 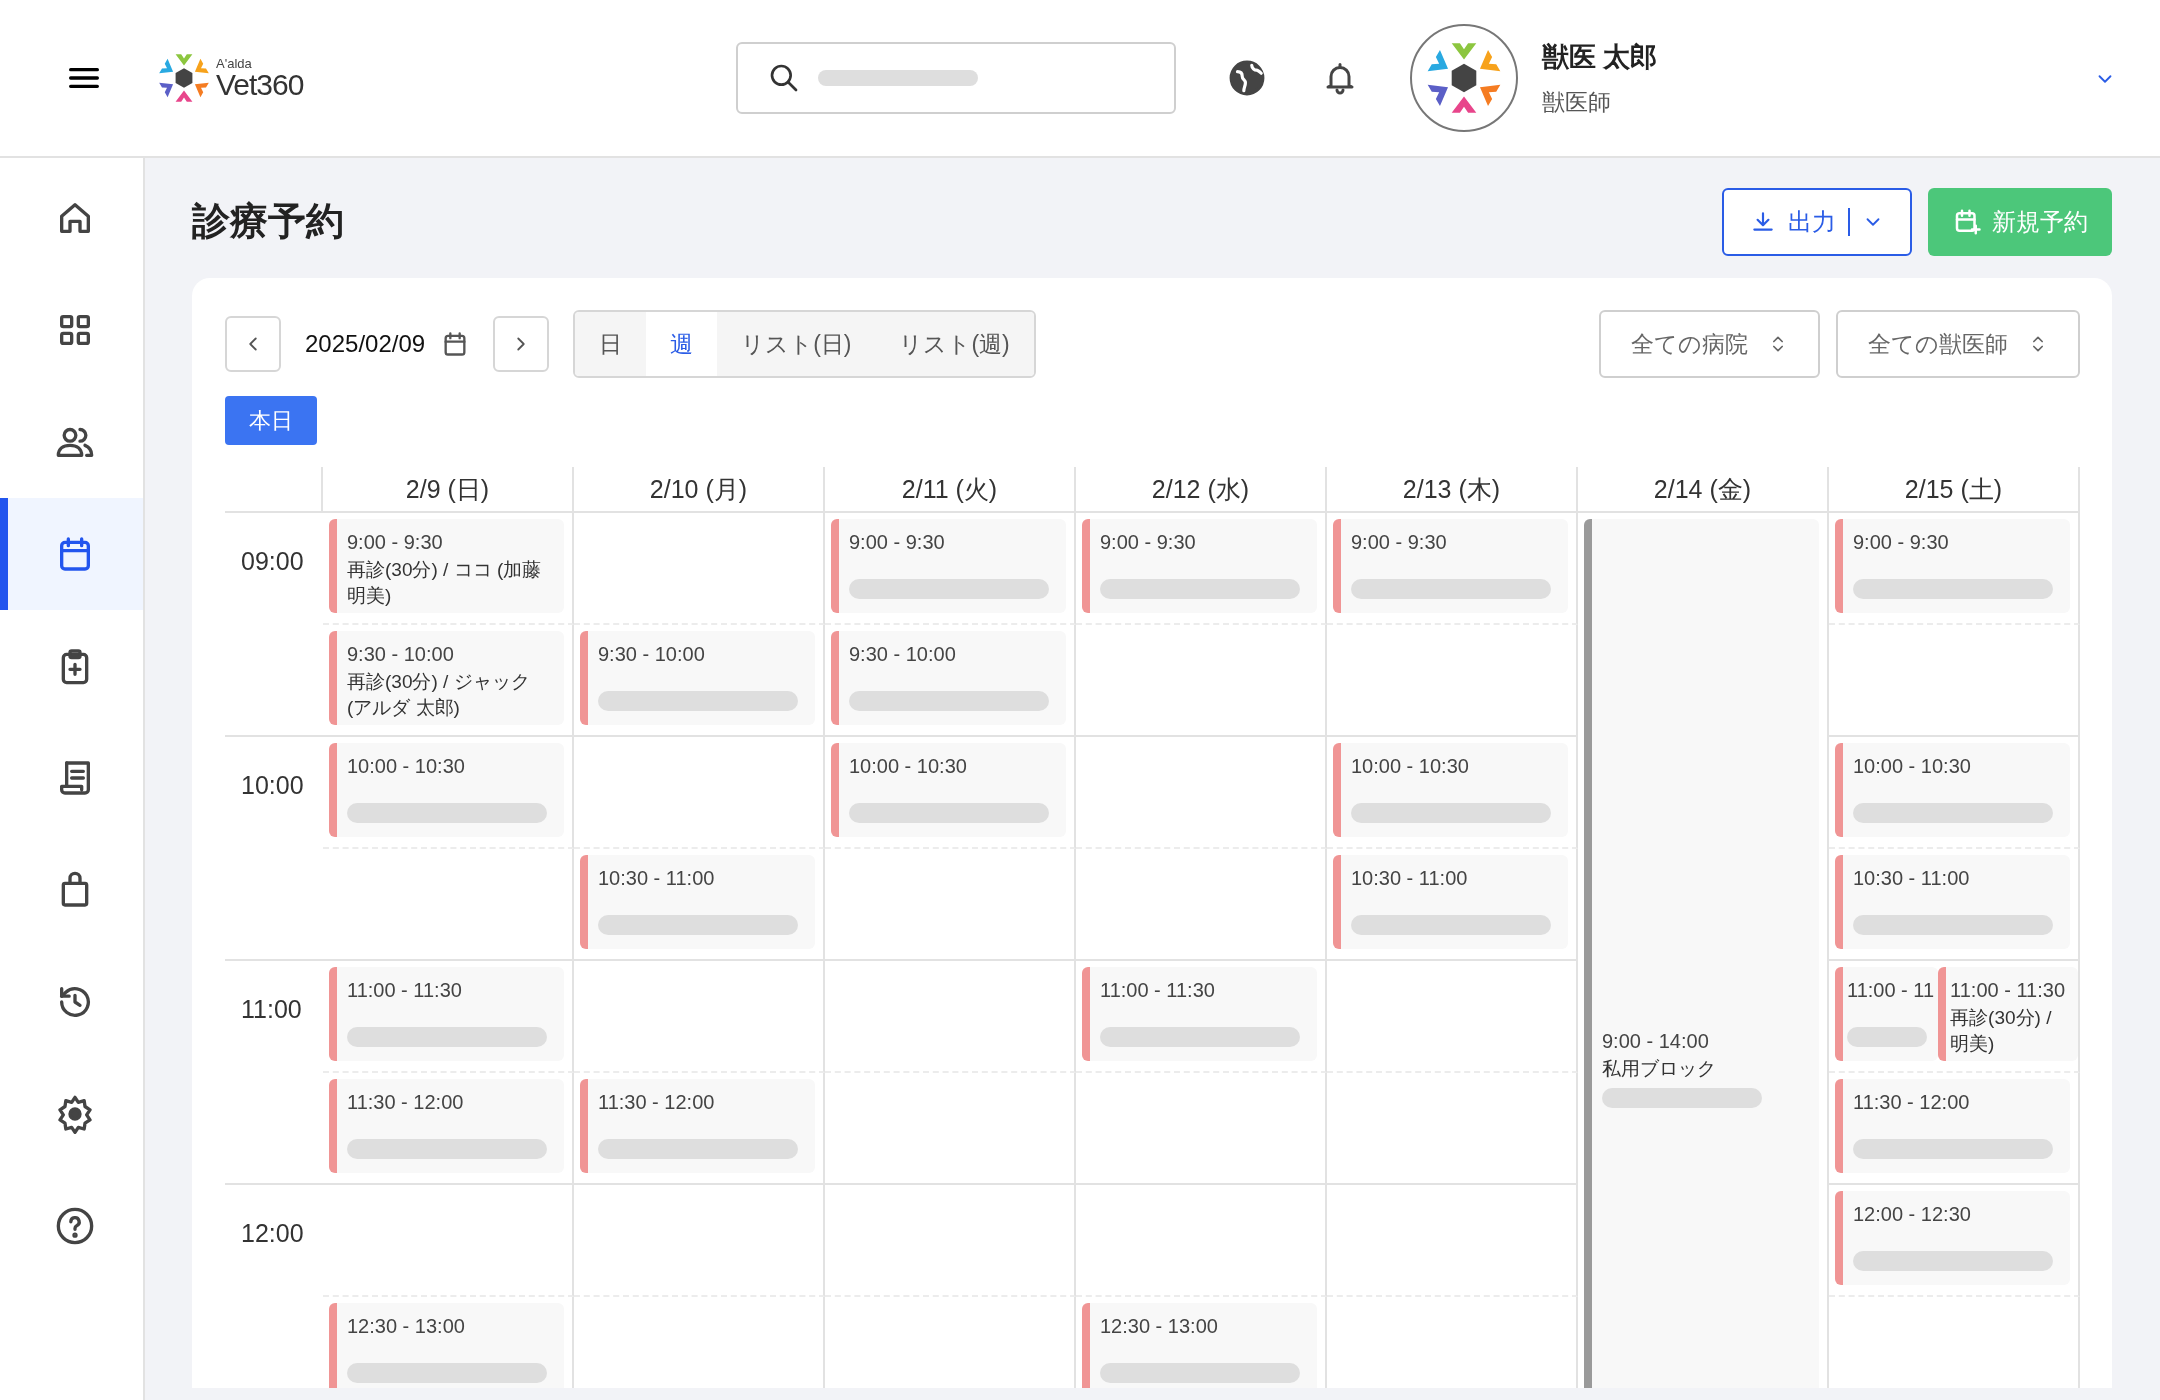 I want to click on today-button: 本日, so click(x=271, y=420).